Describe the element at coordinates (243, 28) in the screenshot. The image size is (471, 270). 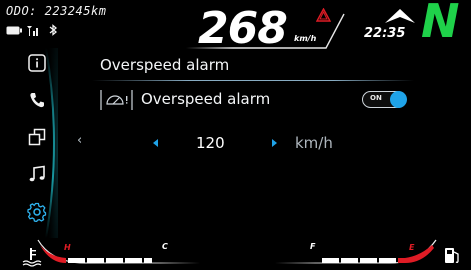
I see `speed-value: 268` at that location.